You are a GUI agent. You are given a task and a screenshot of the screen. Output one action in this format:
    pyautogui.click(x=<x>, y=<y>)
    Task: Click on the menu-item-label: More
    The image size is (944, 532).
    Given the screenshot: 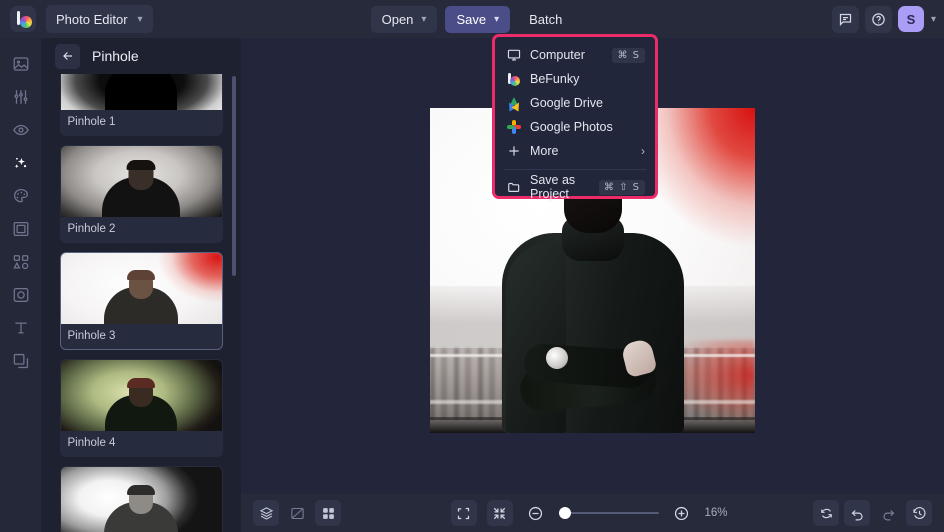 What is the action you would take?
    pyautogui.click(x=544, y=151)
    